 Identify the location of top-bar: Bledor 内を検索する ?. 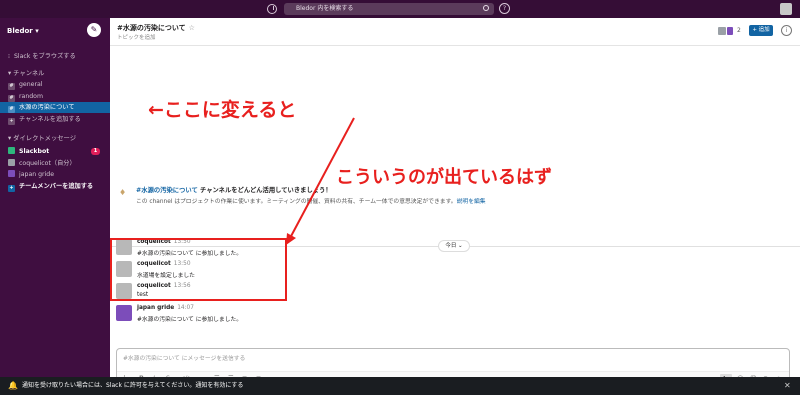
(400, 9).